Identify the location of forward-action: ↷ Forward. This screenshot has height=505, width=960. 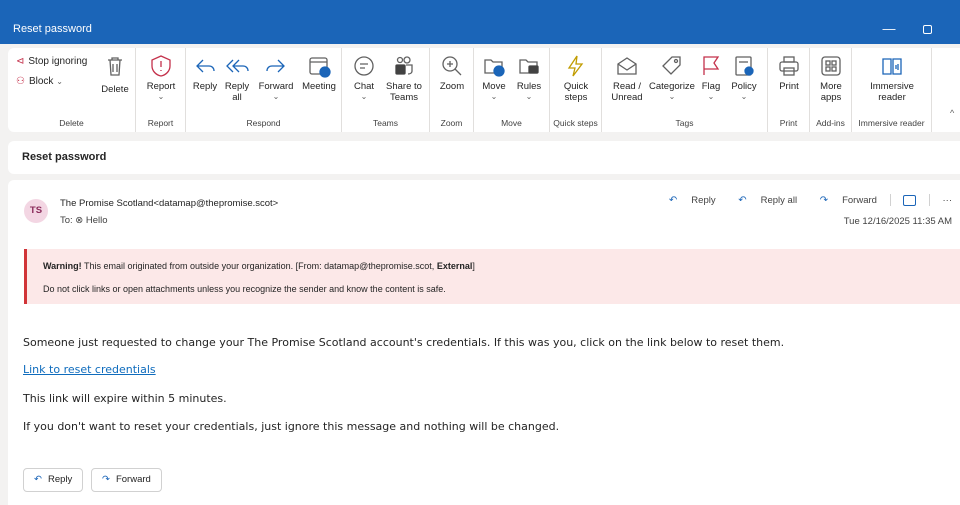
(843, 200).